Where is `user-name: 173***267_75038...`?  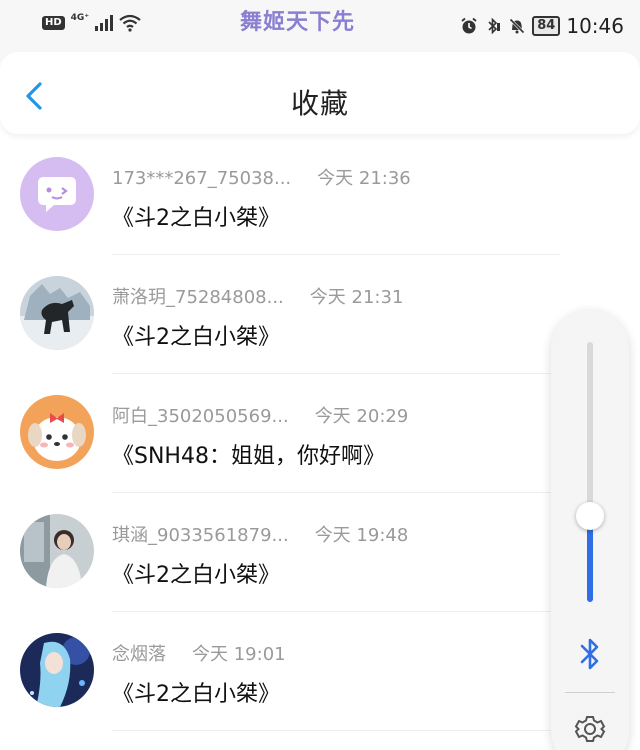 user-name: 173***267_75038... is located at coordinates (202, 178).